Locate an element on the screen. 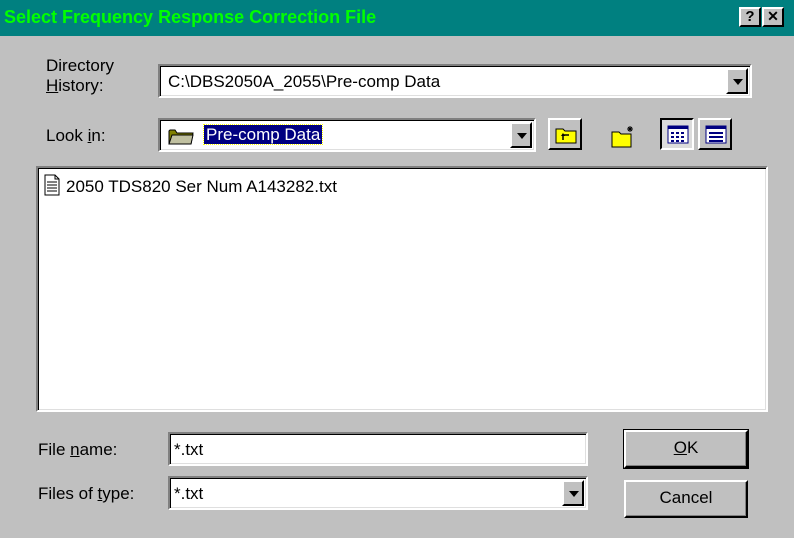 Image resolution: width=794 pixels, height=538 pixels. close-button: ✕ is located at coordinates (773, 17).